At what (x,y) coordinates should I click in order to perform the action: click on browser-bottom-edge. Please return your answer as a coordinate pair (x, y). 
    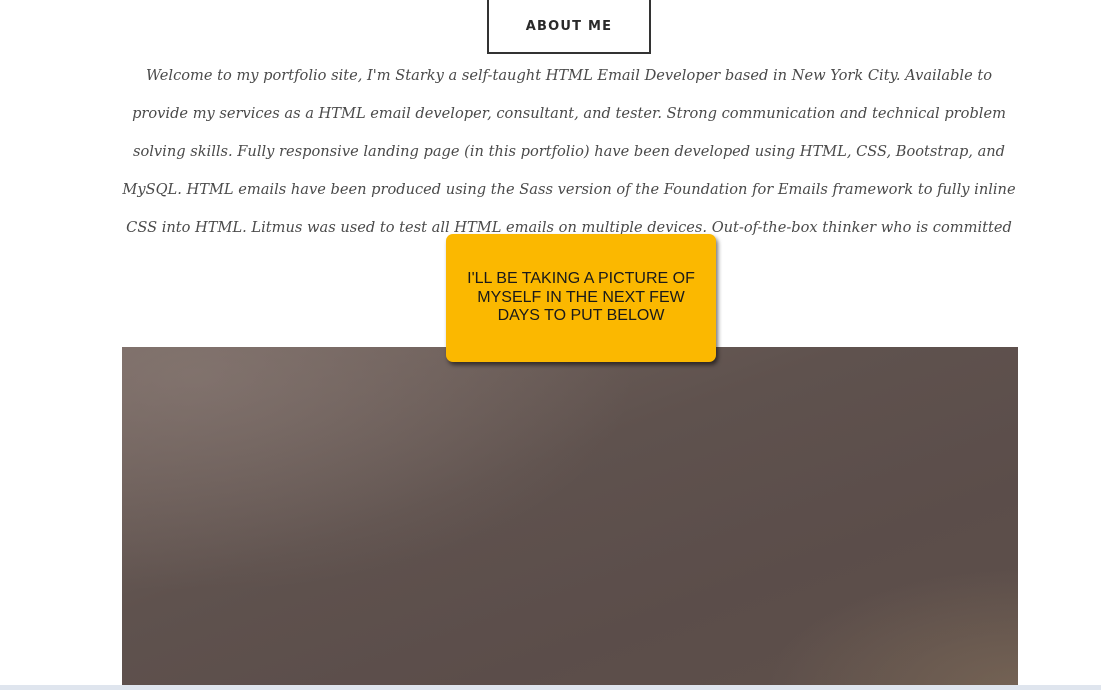
    Looking at the image, I should click on (550, 687).